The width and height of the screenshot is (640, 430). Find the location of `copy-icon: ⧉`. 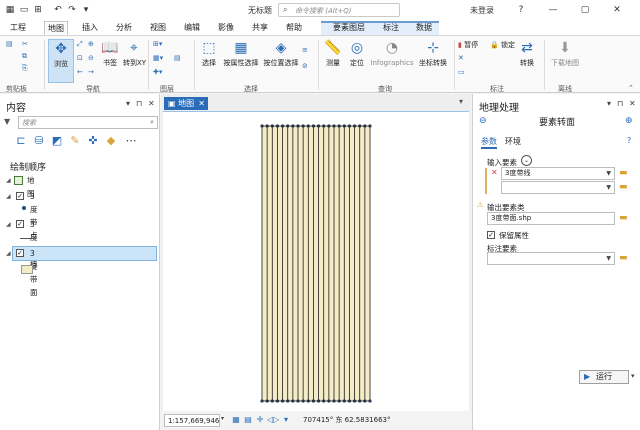

copy-icon: ⧉ is located at coordinates (24, 56).